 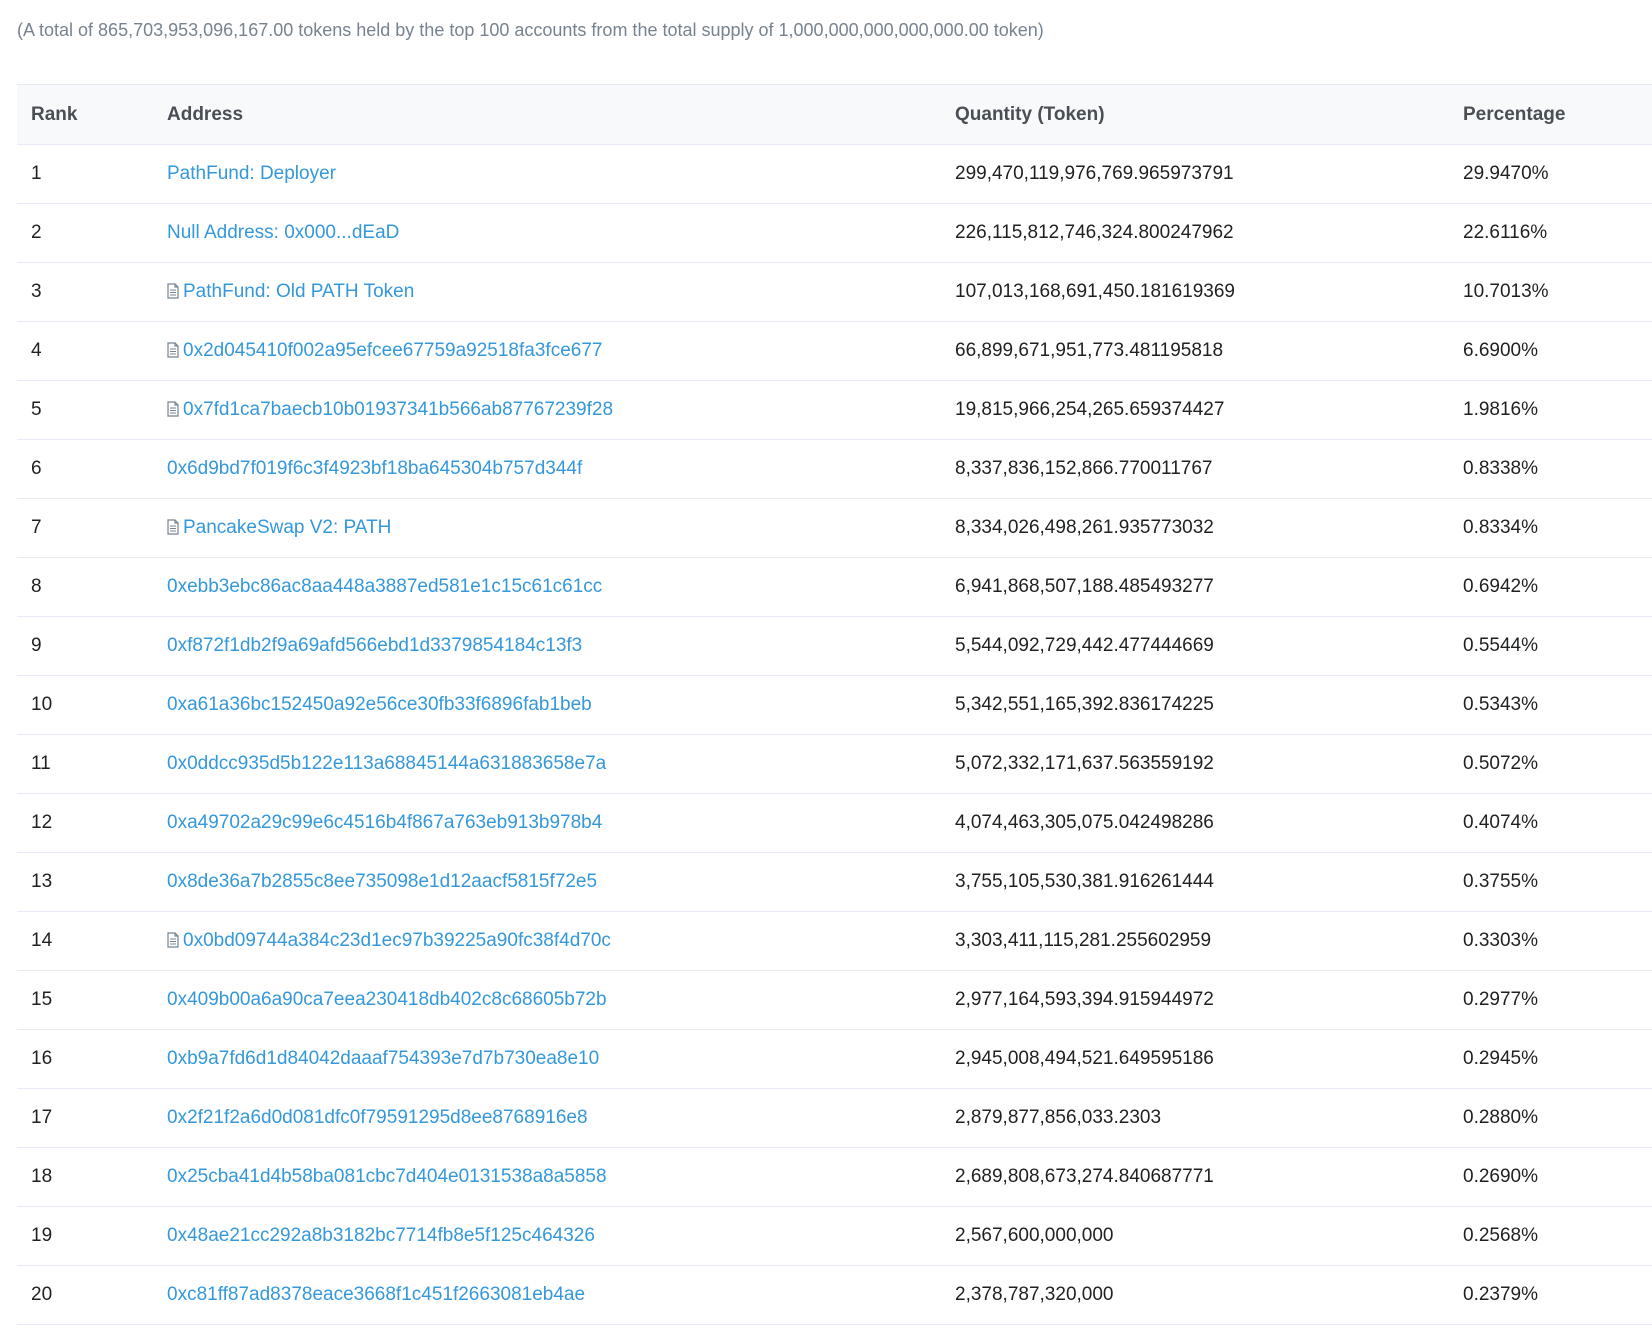 What do you see at coordinates (92, 1236) in the screenshot?
I see `rank-cell: 19` at bounding box center [92, 1236].